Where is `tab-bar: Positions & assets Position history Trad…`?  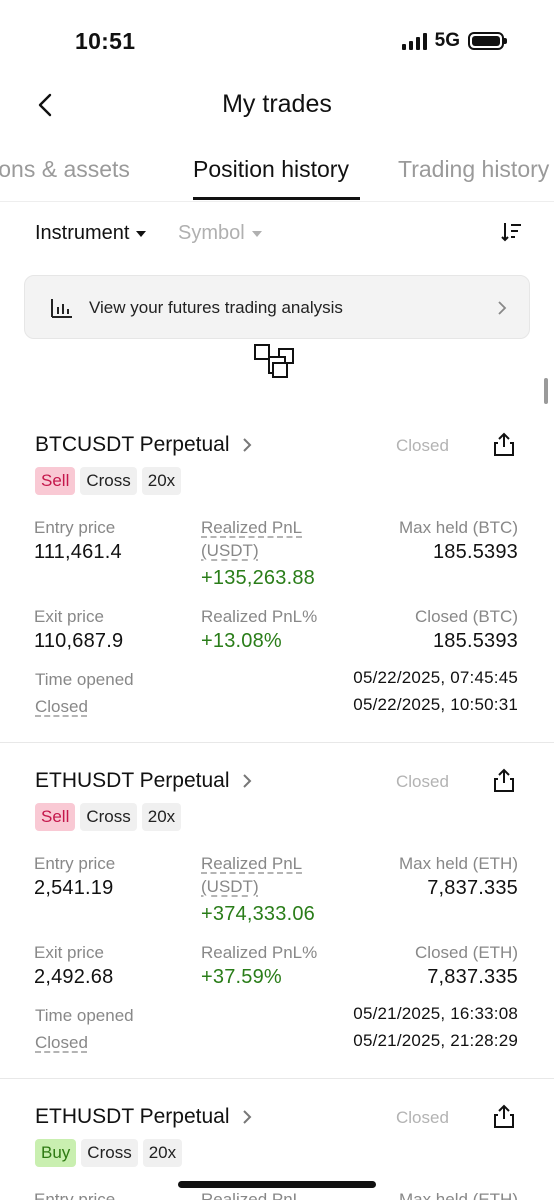 tab-bar: Positions & assets Position history Trad… is located at coordinates (277, 171).